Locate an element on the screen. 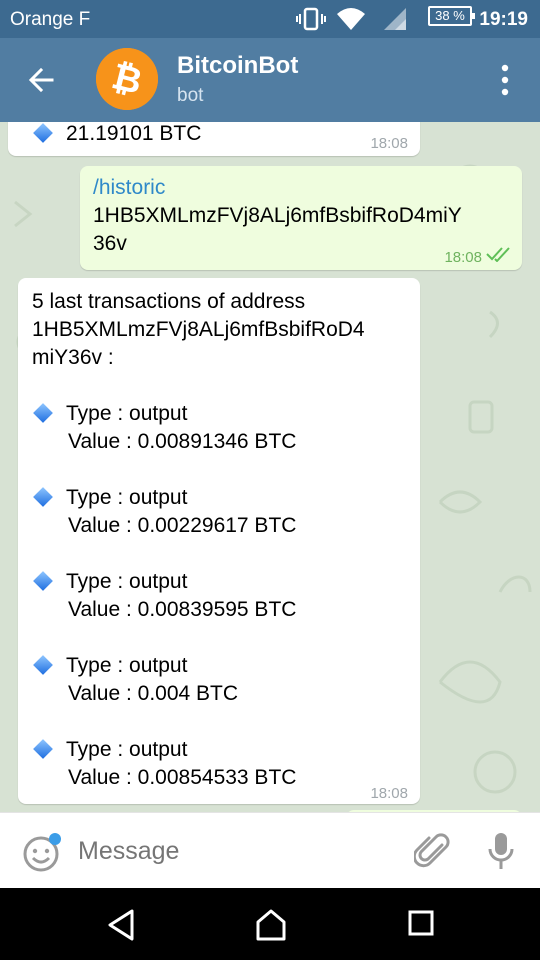  avatar: ₿ is located at coordinates (127, 79).